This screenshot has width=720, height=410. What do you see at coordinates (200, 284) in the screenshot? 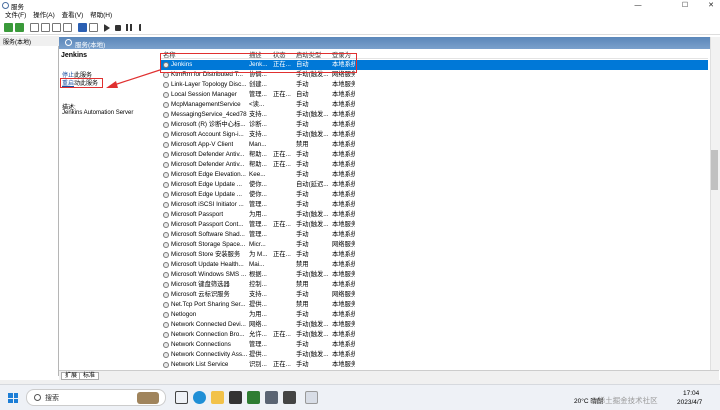
I see `table-cell: Microsoft 键盘筛选器` at bounding box center [200, 284].